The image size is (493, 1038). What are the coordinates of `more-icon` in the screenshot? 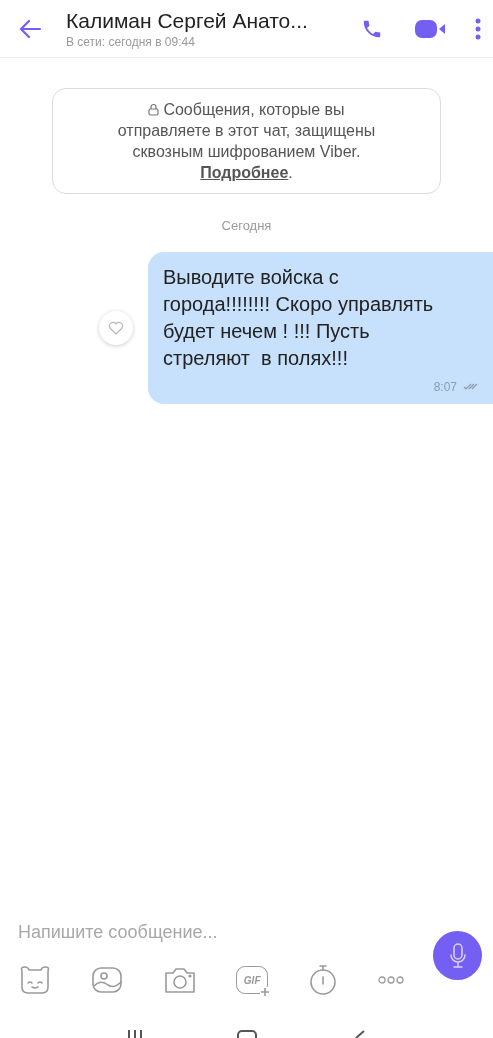 It's located at (390, 980).